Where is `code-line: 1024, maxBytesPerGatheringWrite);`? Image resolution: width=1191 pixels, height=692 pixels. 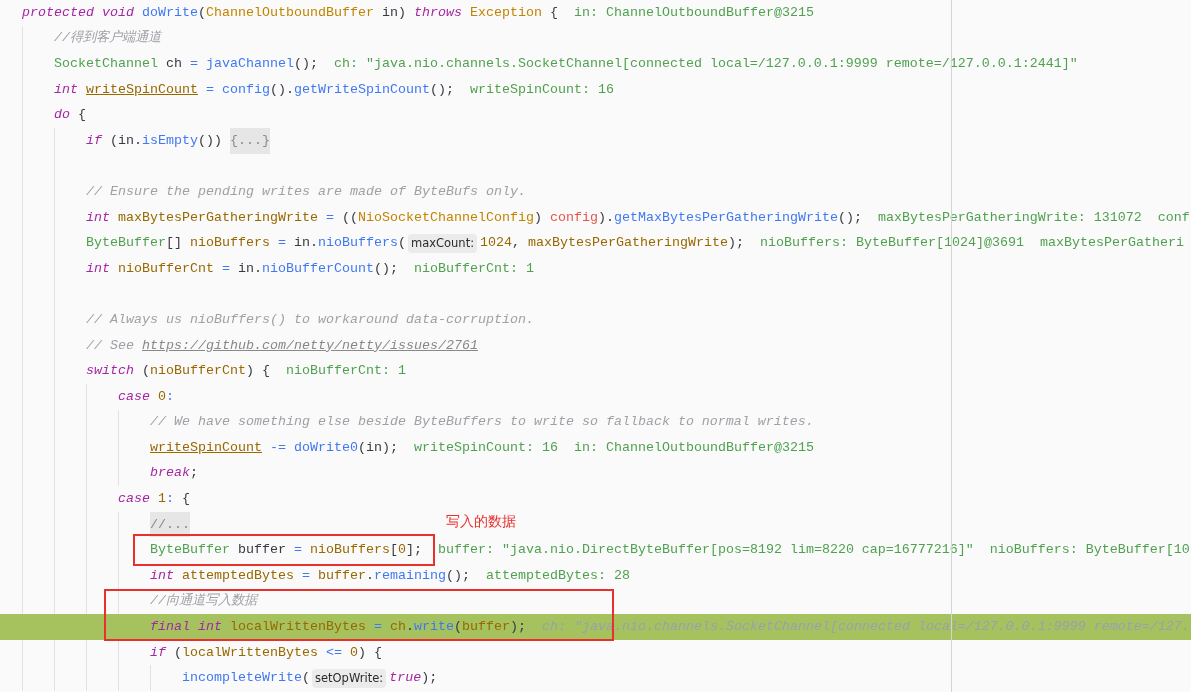 code-line: 1024, maxBytesPerGatheringWrite); is located at coordinates (612, 243).